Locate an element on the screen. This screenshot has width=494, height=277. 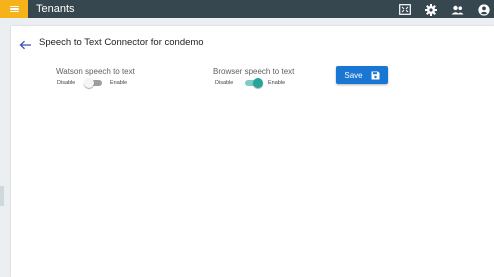
browser-enable-label: Enable is located at coordinates (277, 83).